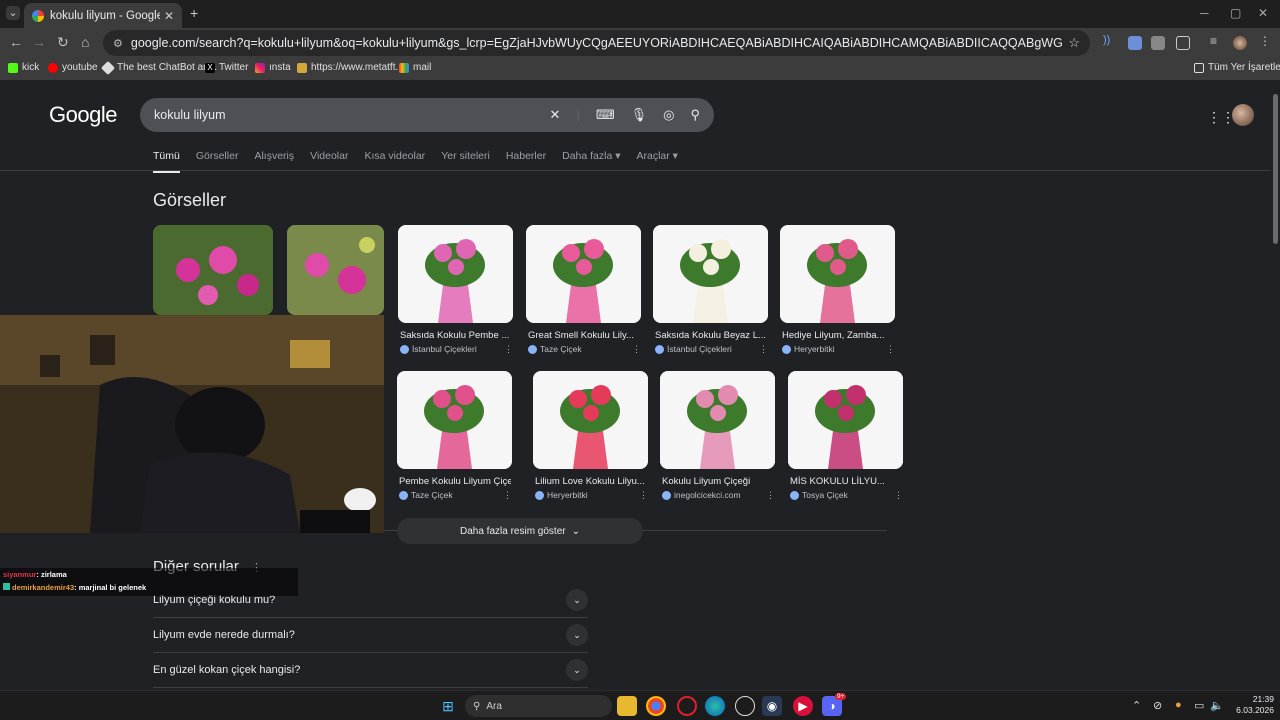  I want to click on taskbar-search: ⚲ Ara, so click(538, 706).